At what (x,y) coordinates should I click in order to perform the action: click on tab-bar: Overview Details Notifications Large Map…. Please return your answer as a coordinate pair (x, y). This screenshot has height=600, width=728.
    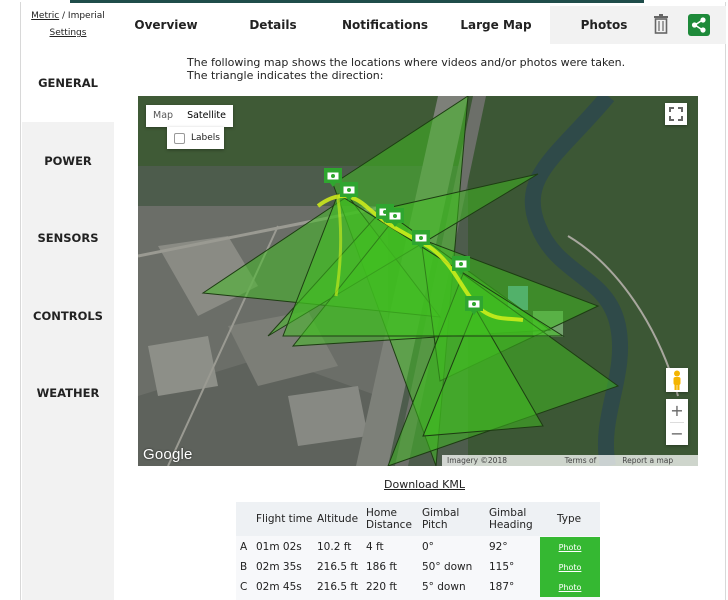
    Looking at the image, I should click on (386, 25).